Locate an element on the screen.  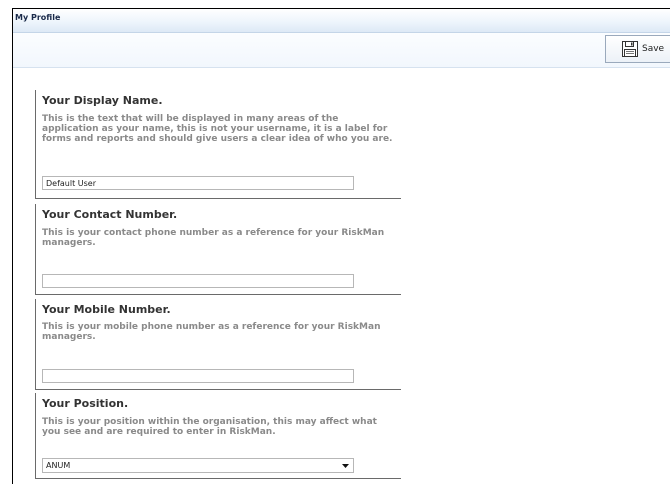
position-title: Your Position. is located at coordinates (85, 403).